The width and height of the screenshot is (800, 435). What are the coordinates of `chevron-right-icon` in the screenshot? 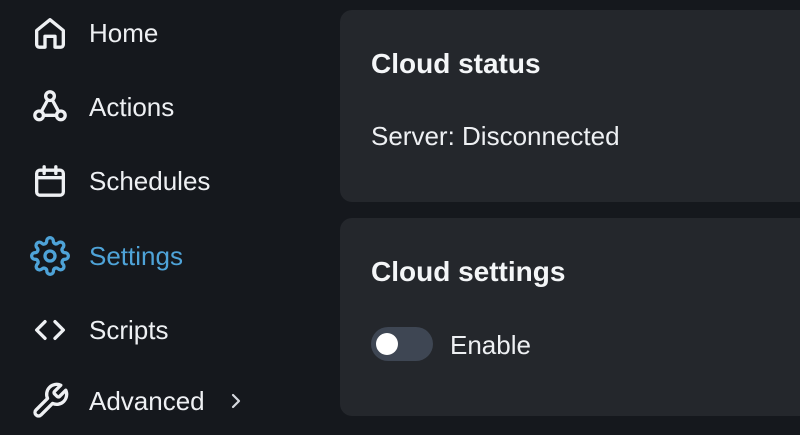 It's located at (236, 401).